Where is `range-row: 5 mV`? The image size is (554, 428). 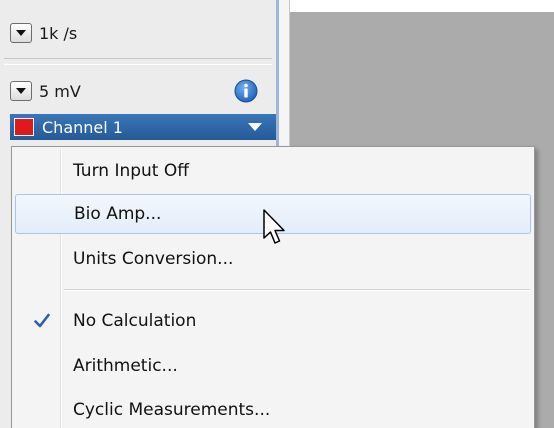 range-row: 5 mV is located at coordinates (138, 91).